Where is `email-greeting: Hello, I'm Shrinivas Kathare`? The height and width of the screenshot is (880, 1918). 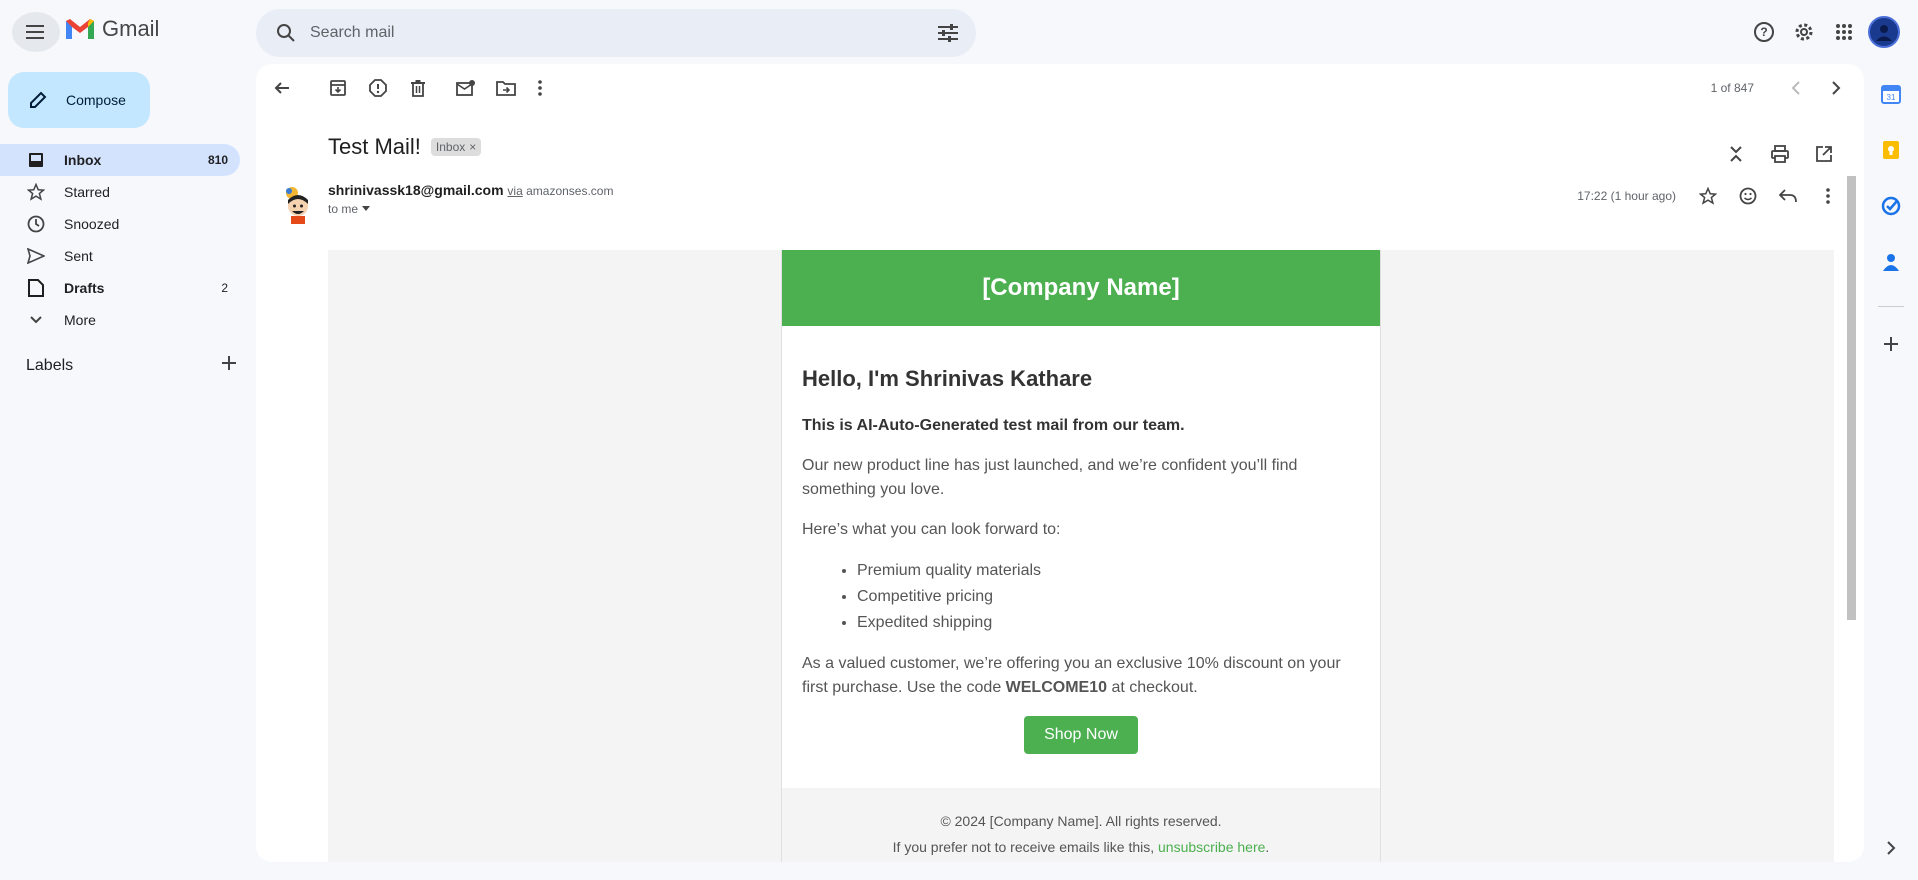 email-greeting: Hello, I'm Shrinivas Kathare is located at coordinates (947, 378).